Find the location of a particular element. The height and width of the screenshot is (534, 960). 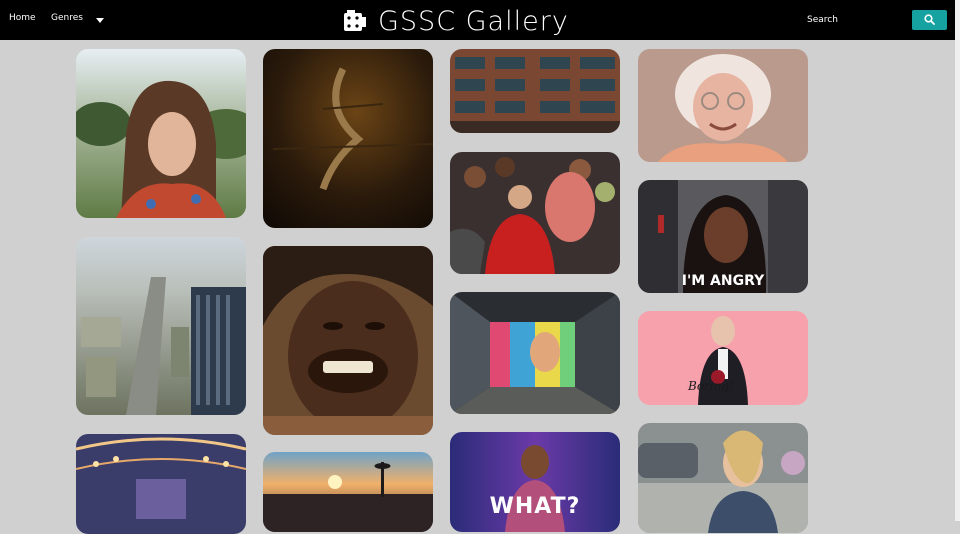

sunset-skyline-image is located at coordinates (348, 492).